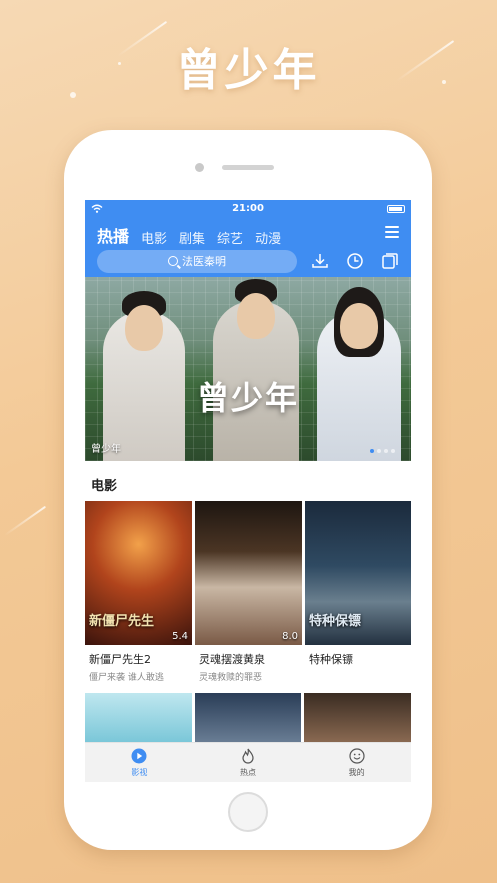 This screenshot has height=883, width=497. Describe the element at coordinates (248, 167) in the screenshot. I see `speaker-grill` at that location.